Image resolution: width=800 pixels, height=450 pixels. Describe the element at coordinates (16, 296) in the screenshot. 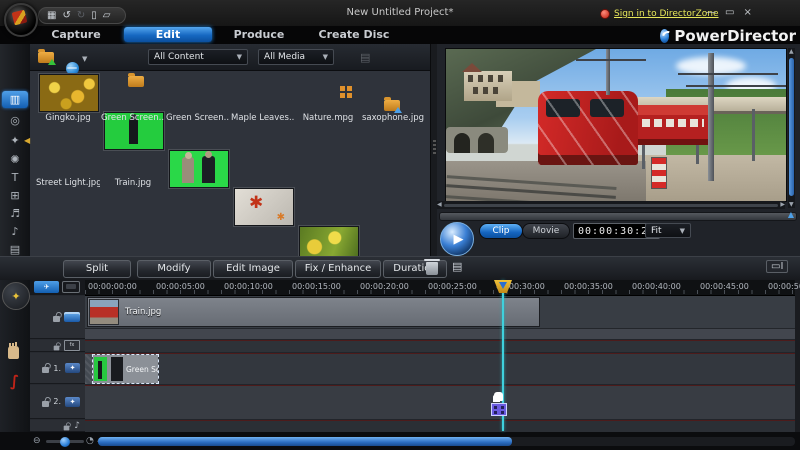

I see `magic-tools-icon: ✦` at that location.